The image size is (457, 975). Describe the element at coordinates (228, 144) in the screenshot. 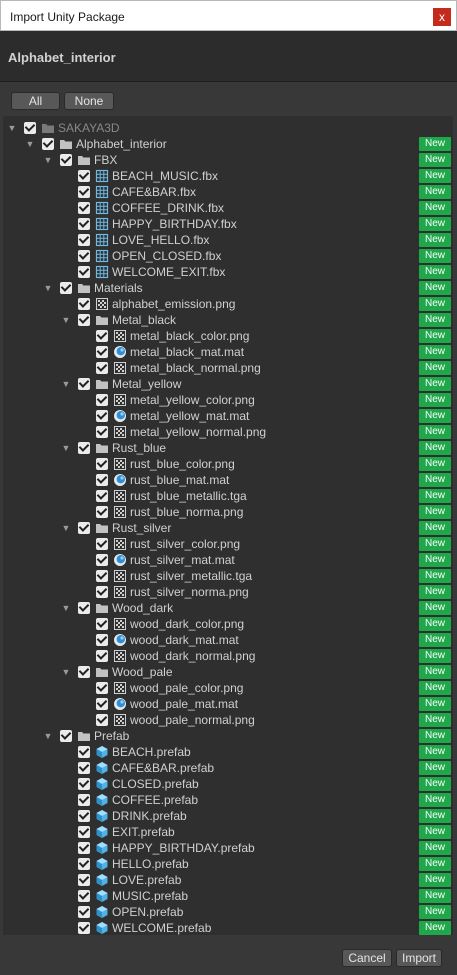

I see `tree-folder-row: ▼ Alphabet_interior New` at that location.